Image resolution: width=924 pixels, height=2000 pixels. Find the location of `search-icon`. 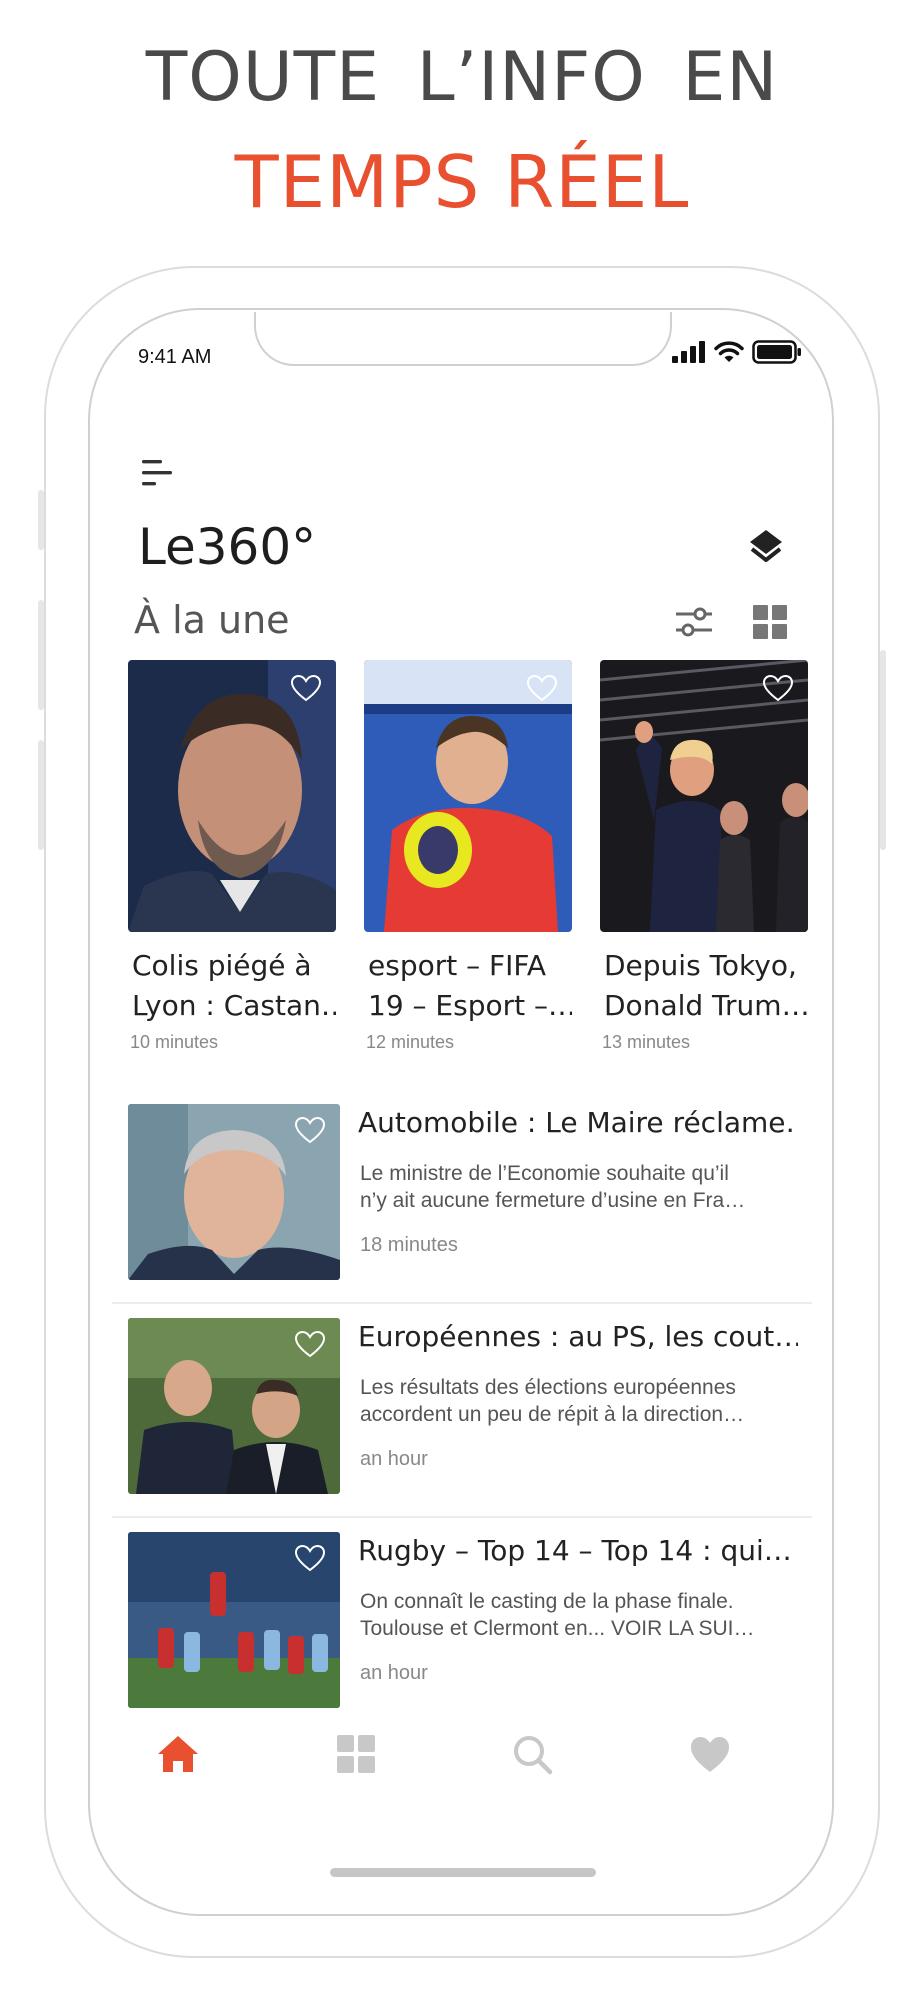

search-icon is located at coordinates (532, 1754).